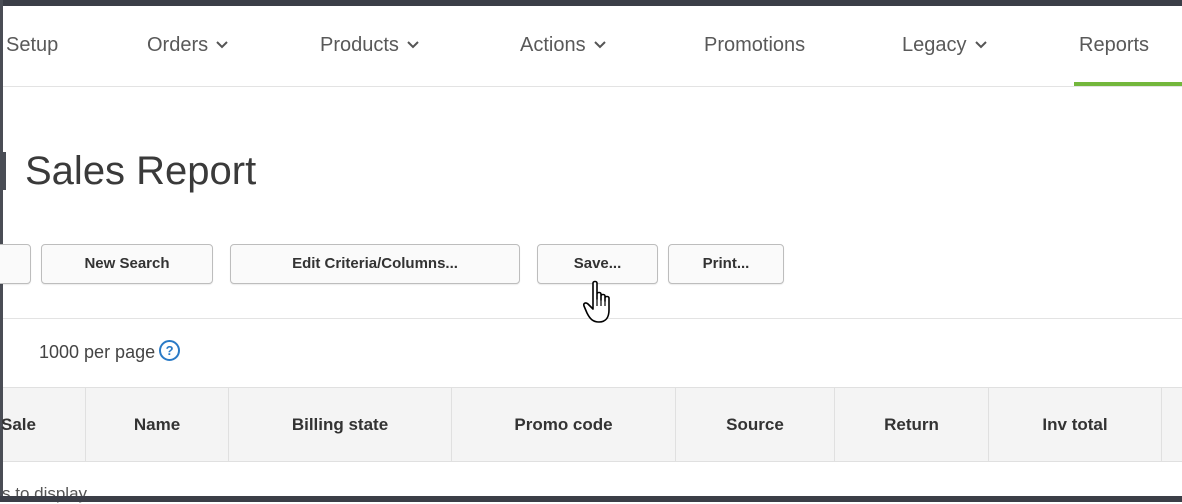 Image resolution: width=1182 pixels, height=504 pixels. I want to click on nav-item-label: Actions, so click(553, 45).